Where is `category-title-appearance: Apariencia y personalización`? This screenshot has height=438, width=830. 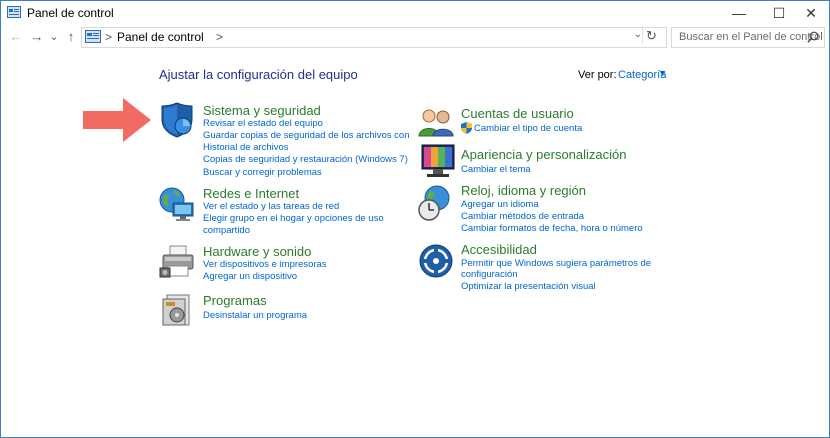
category-title-appearance: Apariencia y personalización is located at coordinates (543, 154).